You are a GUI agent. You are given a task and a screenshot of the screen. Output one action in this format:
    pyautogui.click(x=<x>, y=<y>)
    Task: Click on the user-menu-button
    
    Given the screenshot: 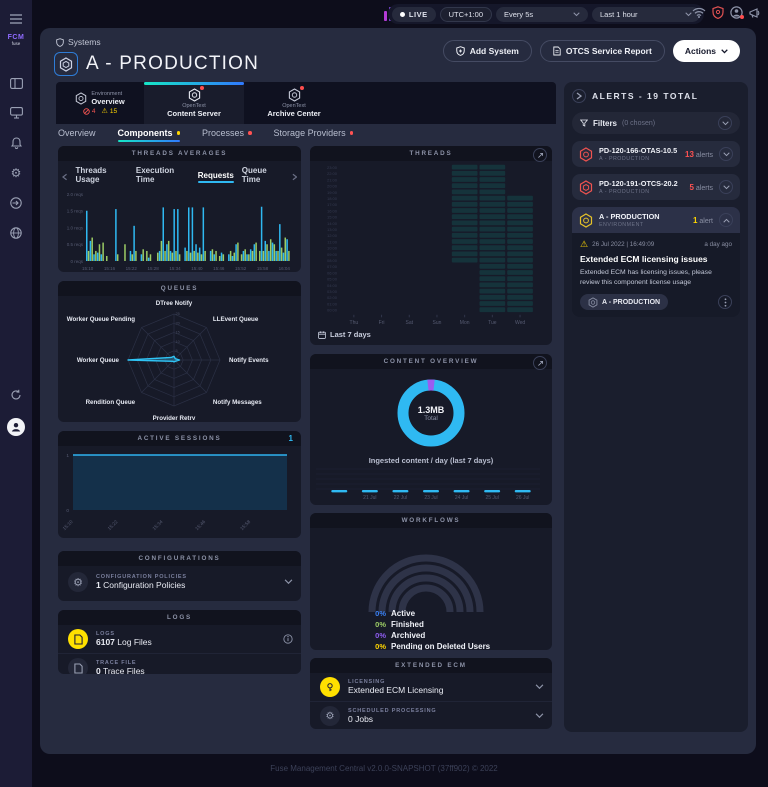 What is the action you would take?
    pyautogui.click(x=16, y=427)
    